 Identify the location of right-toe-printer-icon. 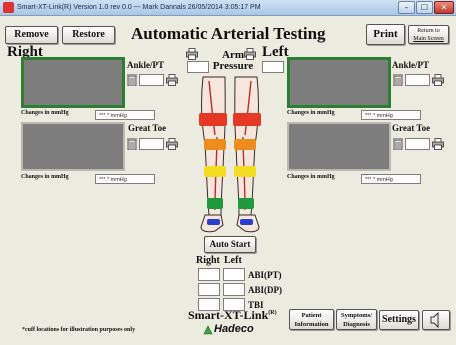
(172, 144).